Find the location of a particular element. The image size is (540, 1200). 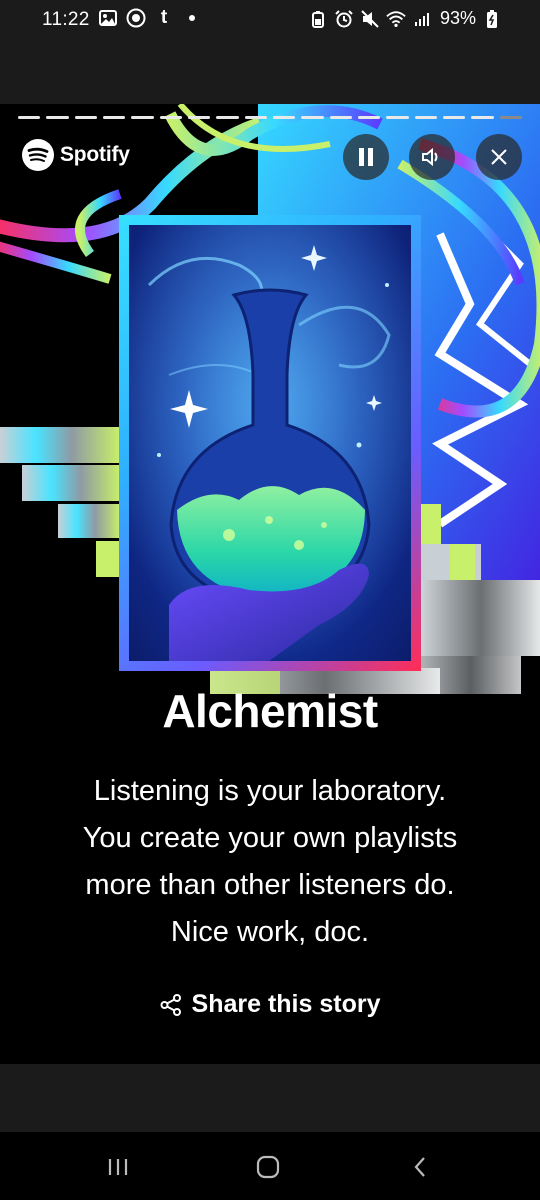

back-icon is located at coordinates (419, 1167).